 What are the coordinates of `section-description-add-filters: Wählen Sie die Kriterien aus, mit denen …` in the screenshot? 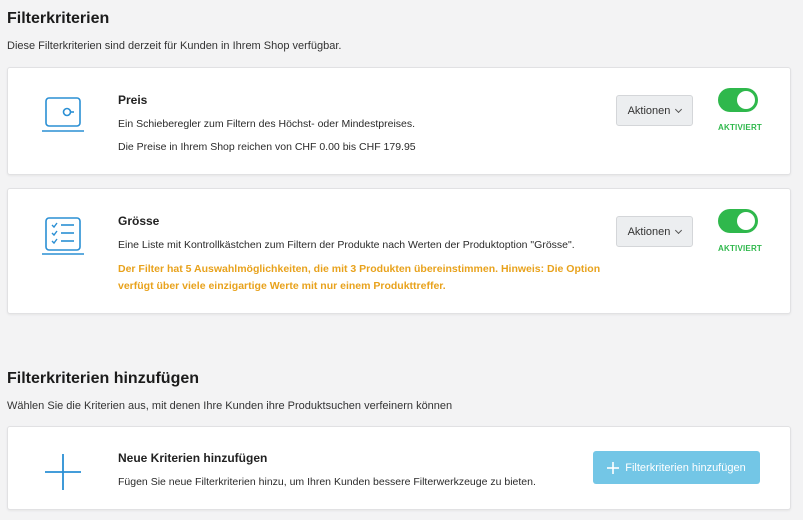 It's located at (230, 406).